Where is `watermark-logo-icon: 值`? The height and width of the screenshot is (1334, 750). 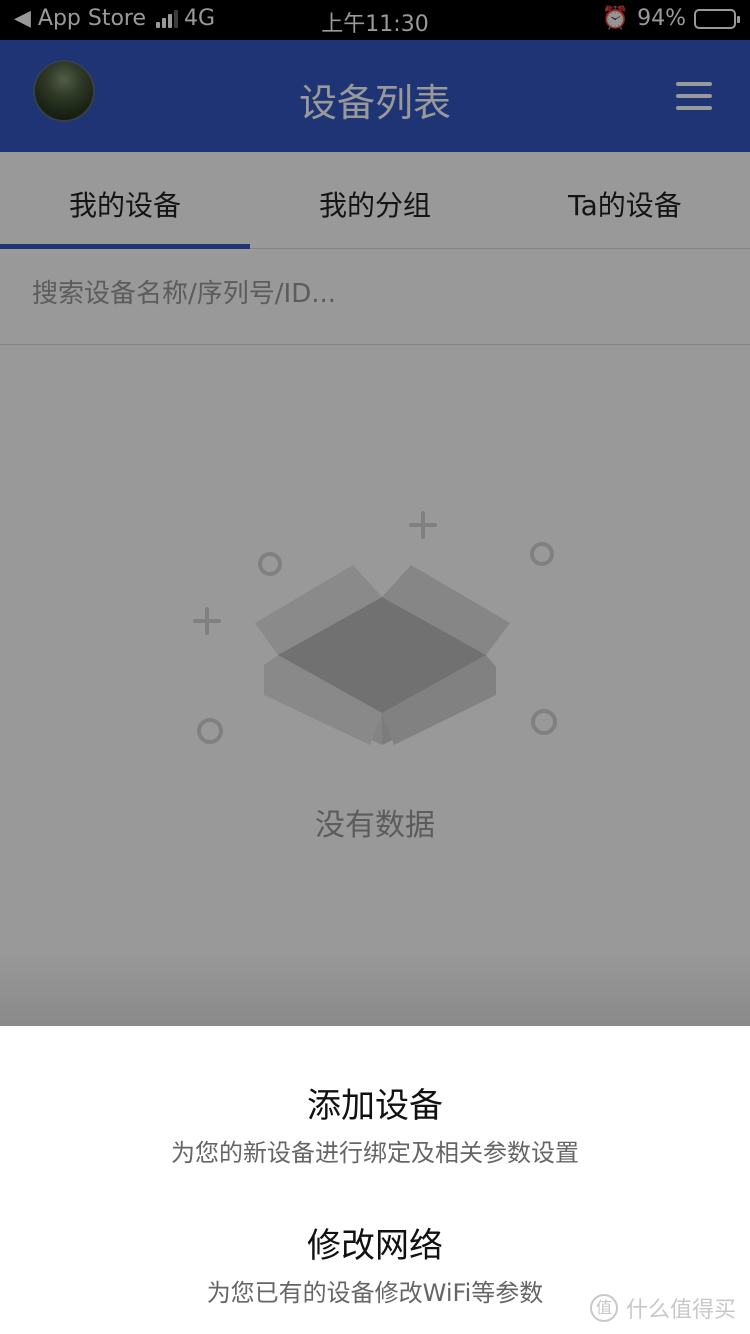
watermark-logo-icon: 值 is located at coordinates (603, 1308).